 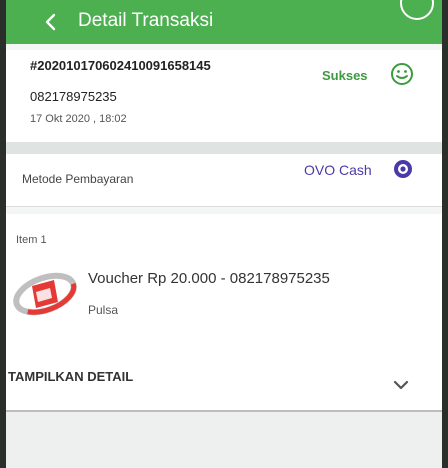 What do you see at coordinates (51, 22) in the screenshot?
I see `chevron-left-icon` at bounding box center [51, 22].